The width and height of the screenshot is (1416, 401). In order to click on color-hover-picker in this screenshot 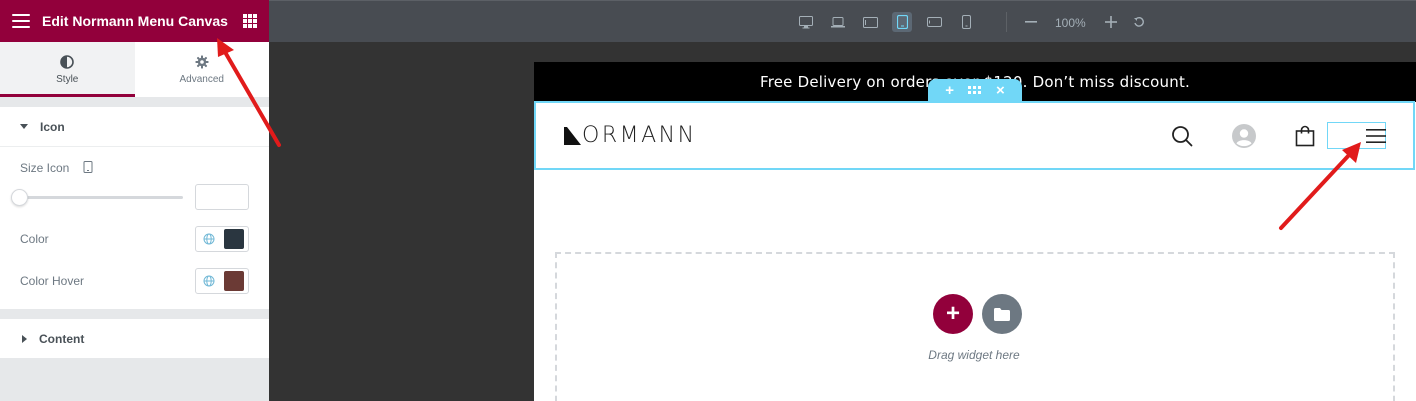, I will do `click(222, 281)`.